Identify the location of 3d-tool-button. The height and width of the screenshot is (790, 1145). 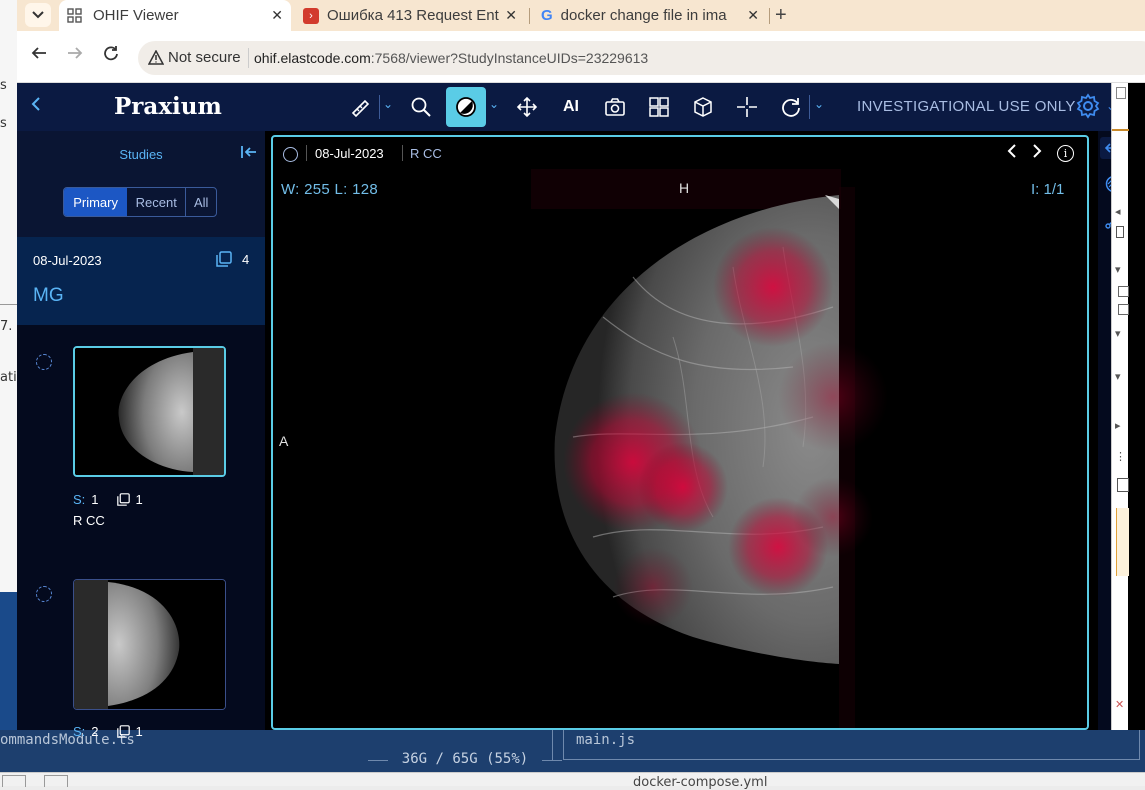
(703, 107).